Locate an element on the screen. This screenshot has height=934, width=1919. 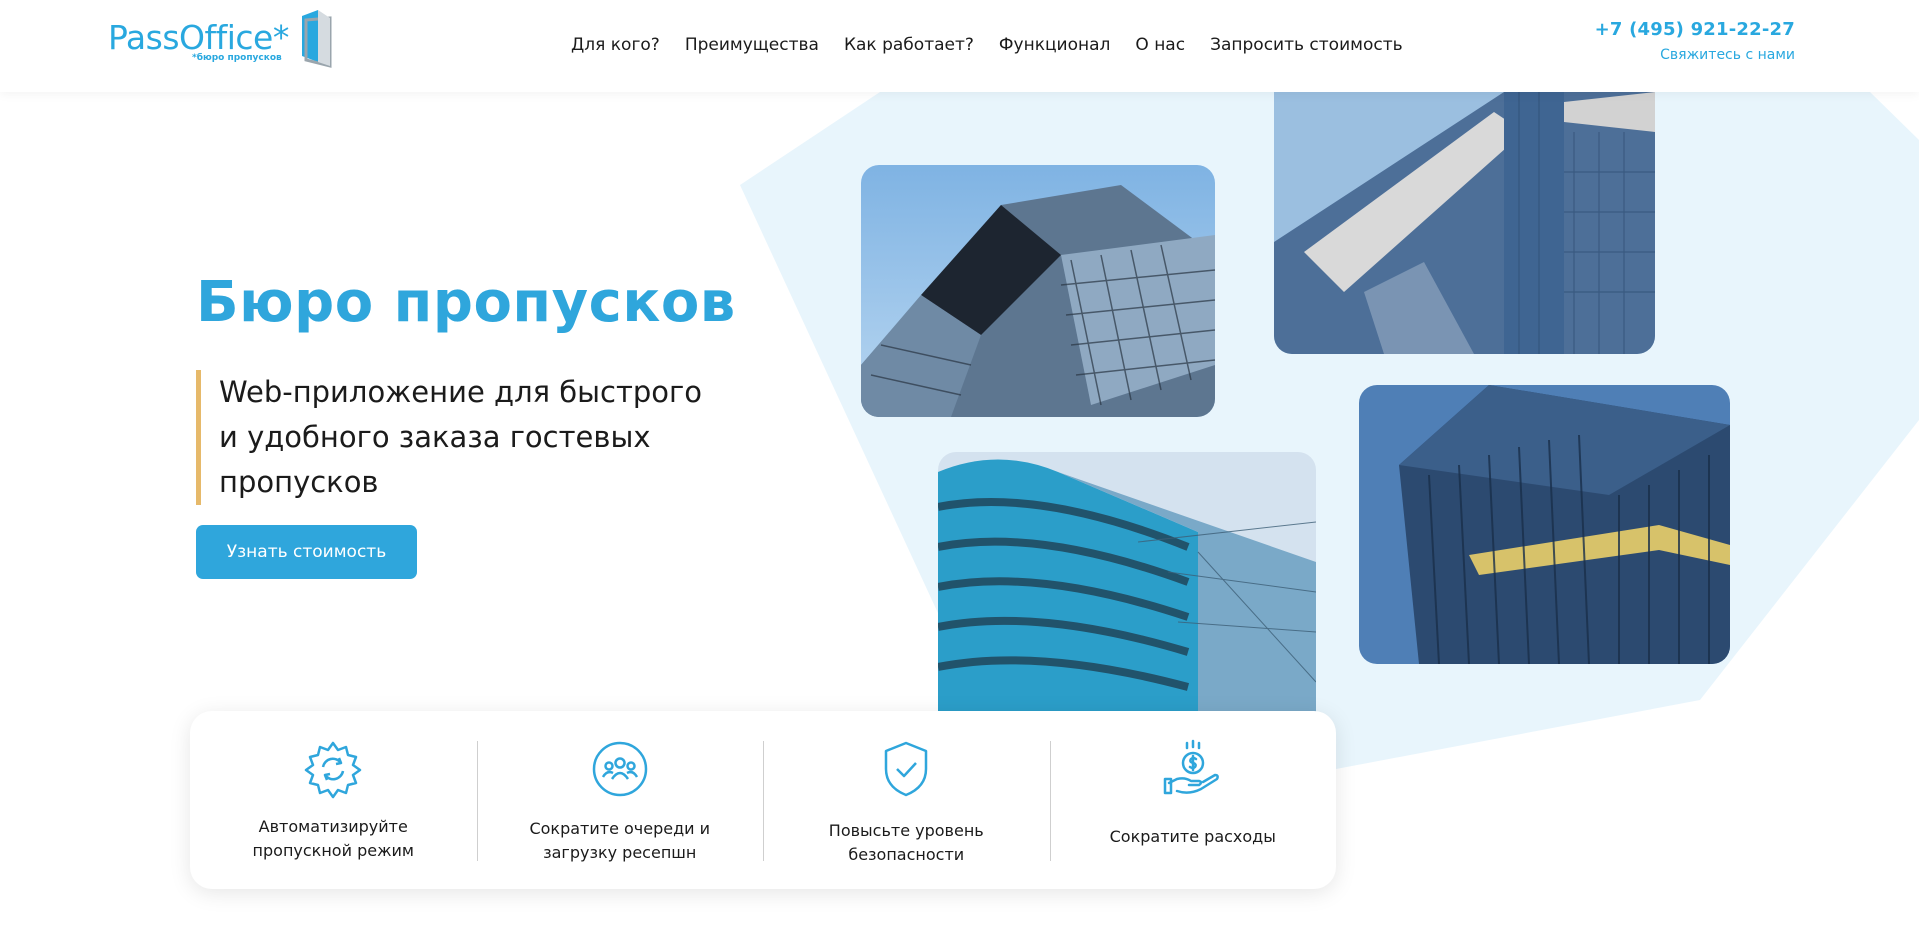
hero-title: Бюро пропусков is located at coordinates (466, 302).